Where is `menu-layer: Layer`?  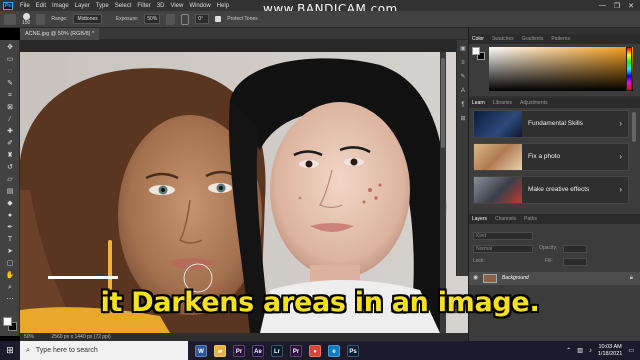
menu-layer: Layer is located at coordinates (82, 6).